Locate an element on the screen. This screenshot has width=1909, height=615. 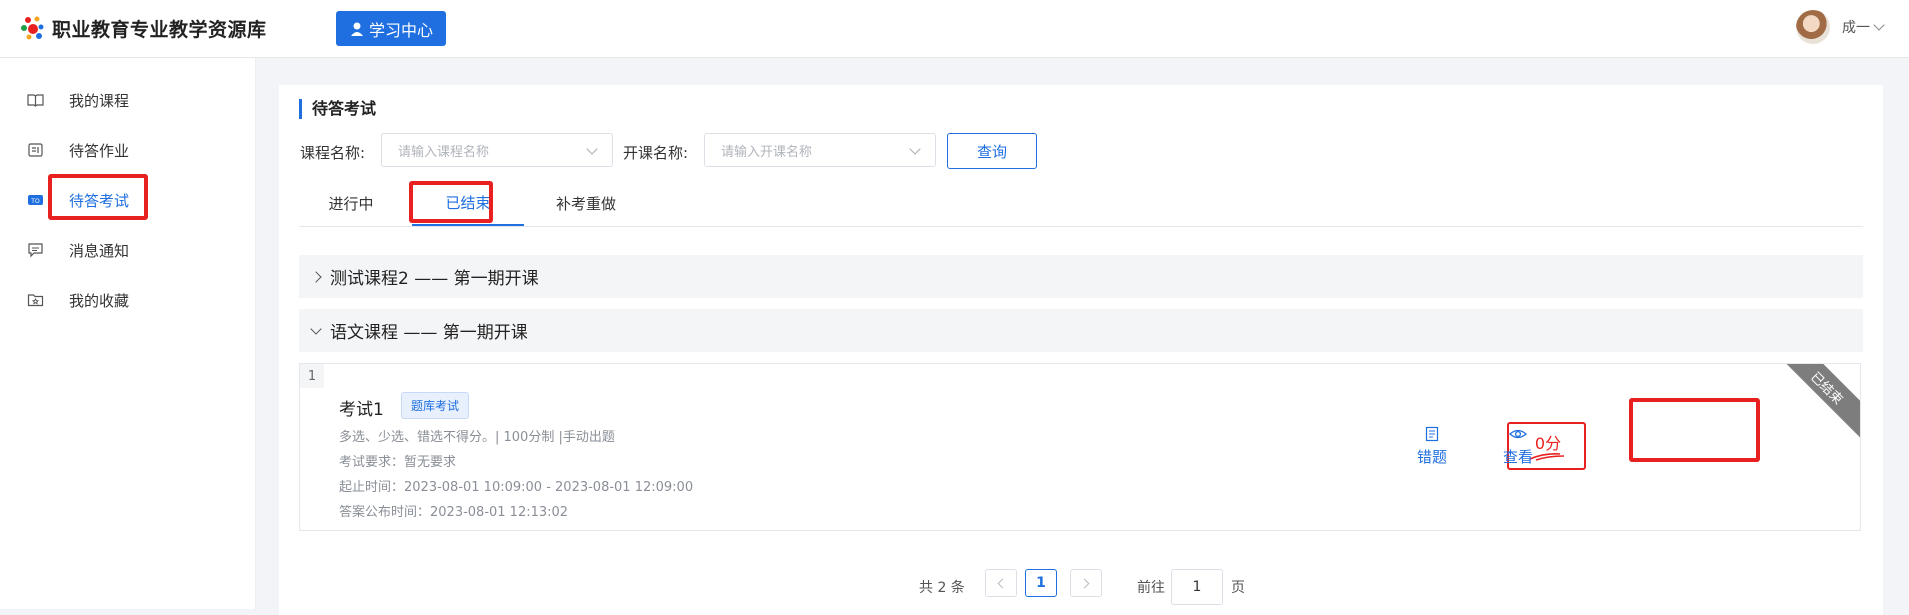
view-label: 查看 is located at coordinates (1517, 457).